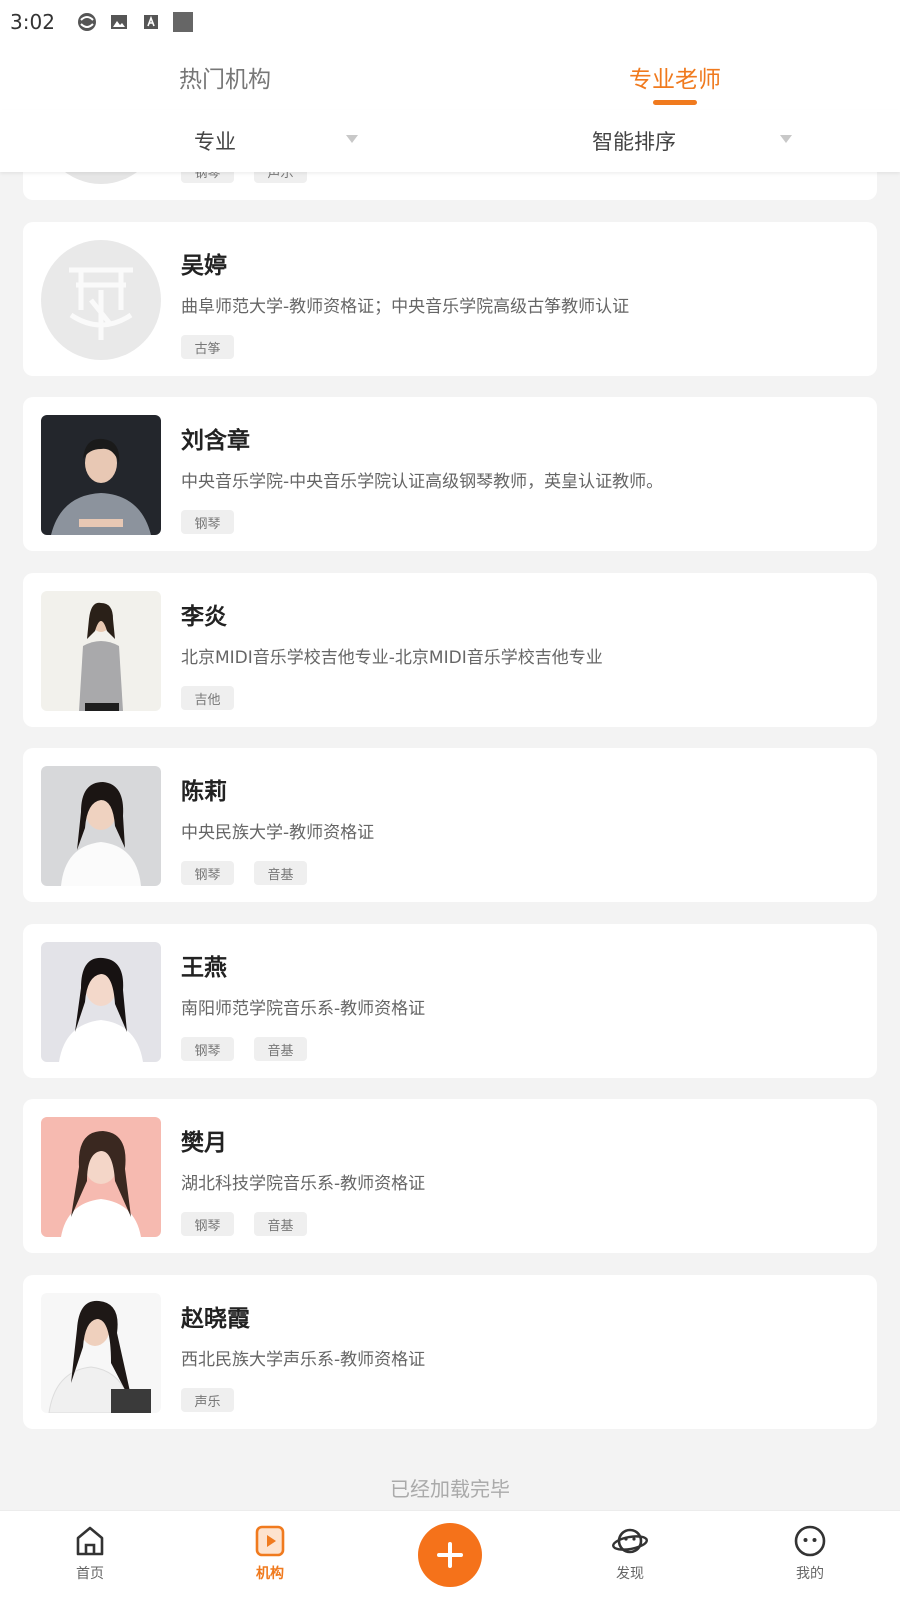 The height and width of the screenshot is (1600, 900). I want to click on top-tabs: 热门机构 专业老师, so click(450, 77).